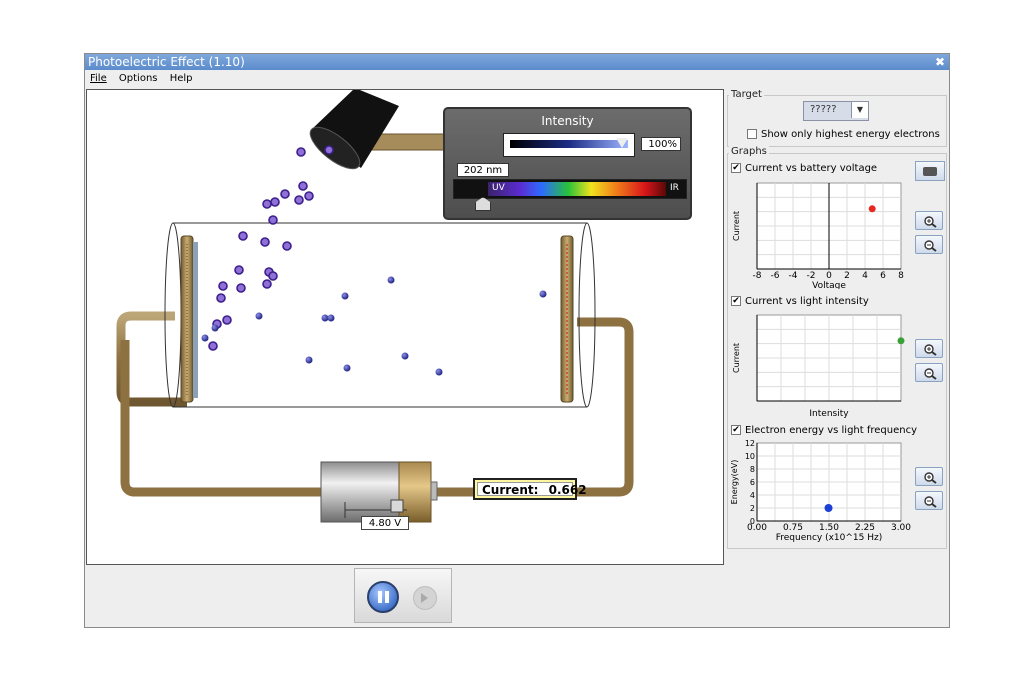  I want to click on wavelength-slider-knob, so click(483, 204).